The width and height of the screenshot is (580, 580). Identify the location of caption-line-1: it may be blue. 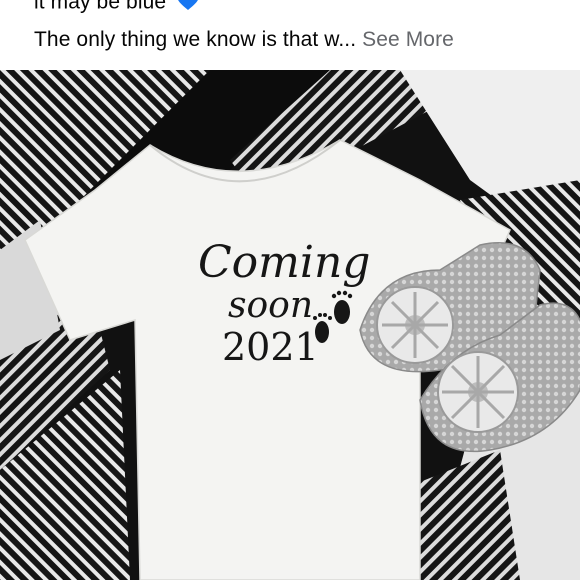
(117, 8).